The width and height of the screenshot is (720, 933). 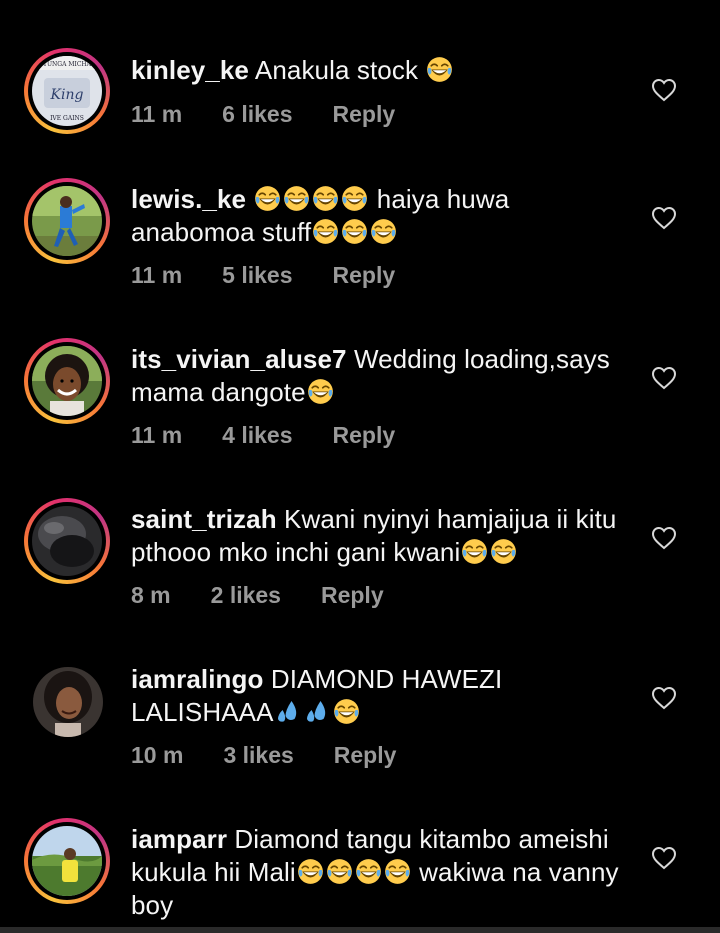 I want to click on username: saint_trizah, so click(x=204, y=519).